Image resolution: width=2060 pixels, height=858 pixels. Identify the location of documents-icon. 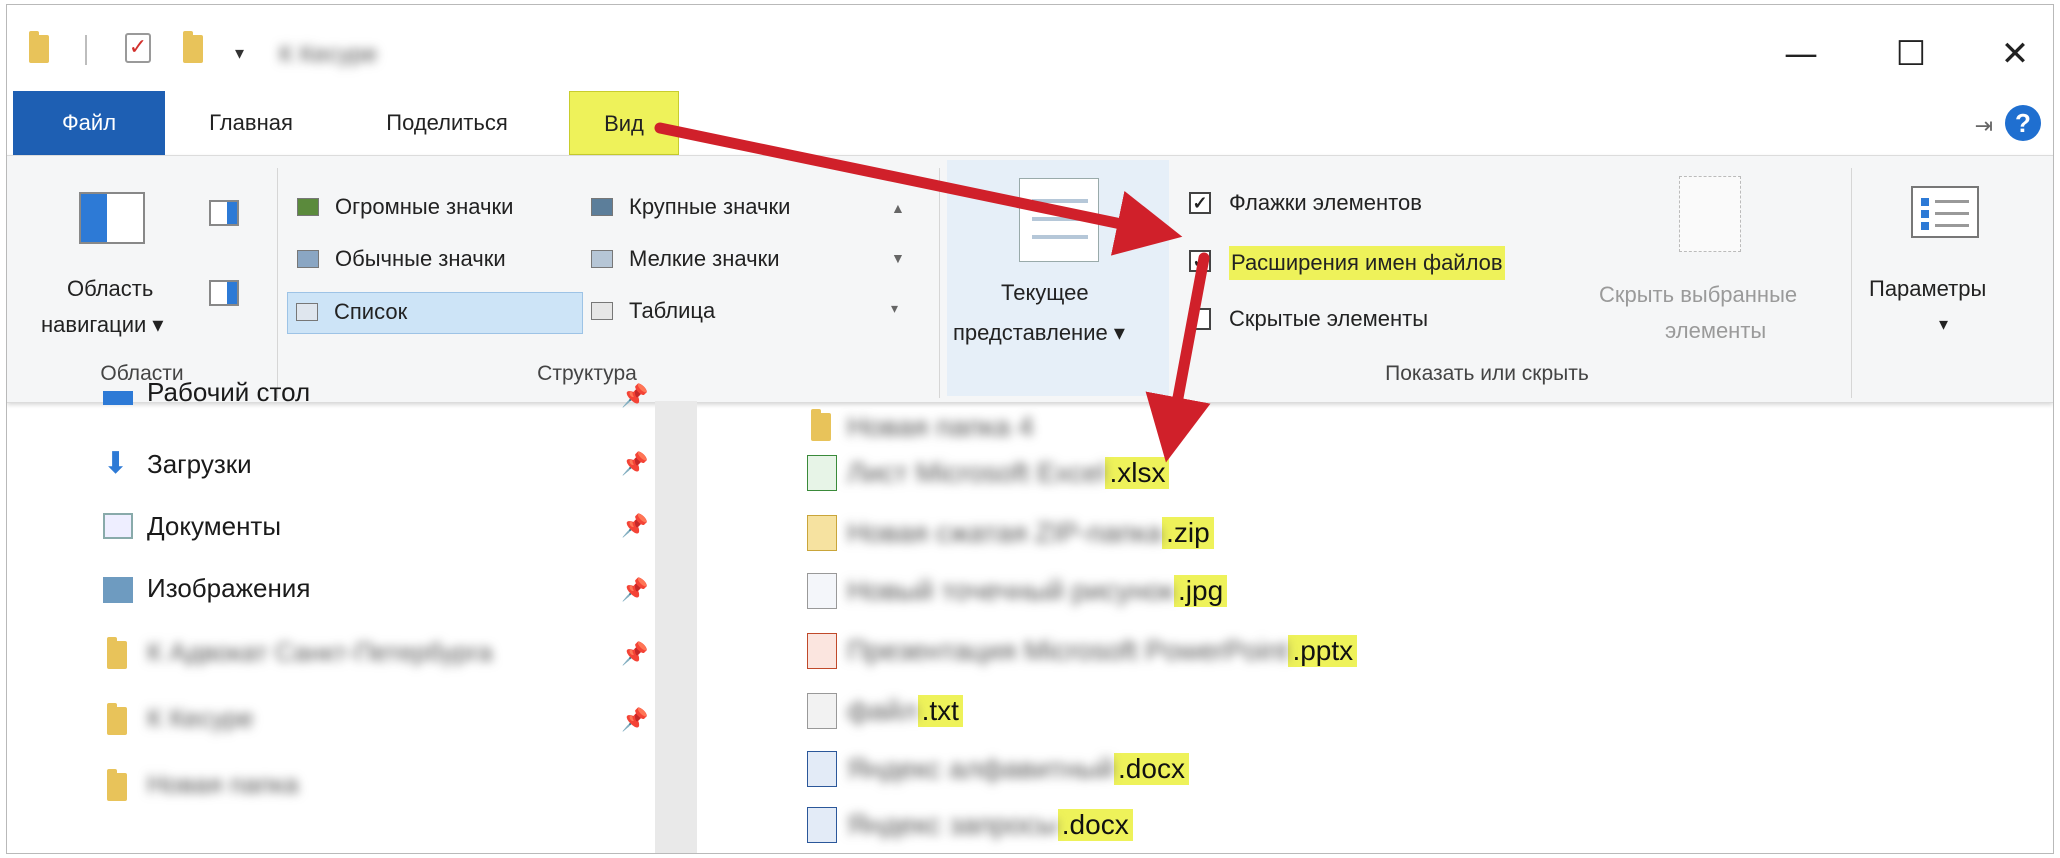
(118, 526).